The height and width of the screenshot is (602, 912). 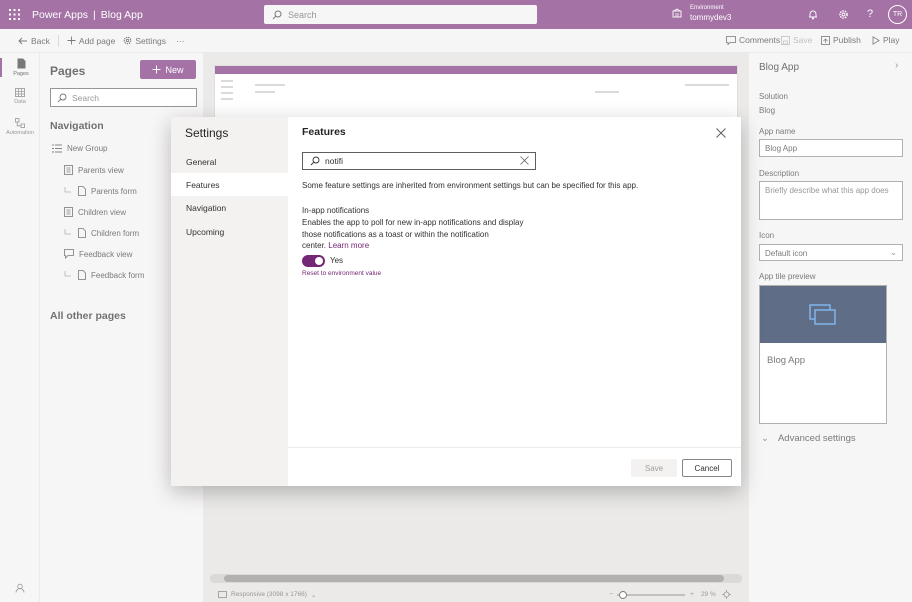 I want to click on feature-desc-line: center., so click(x=314, y=245).